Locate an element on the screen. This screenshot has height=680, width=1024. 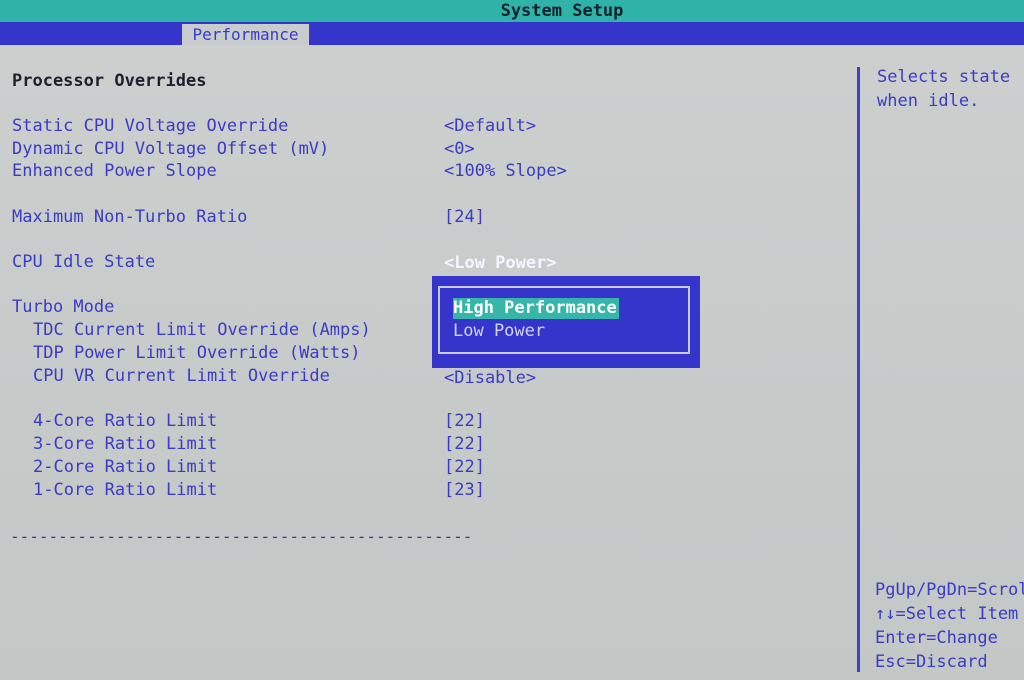
popup-frame is located at coordinates (564, 320).